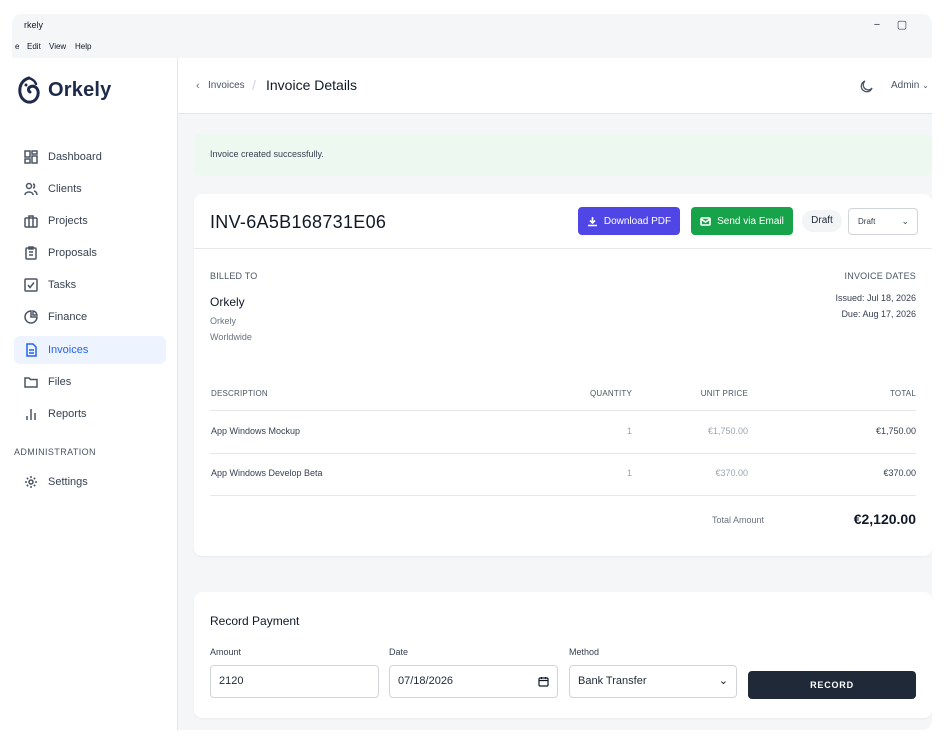 Image resolution: width=945 pixels, height=750 pixels. What do you see at coordinates (31, 382) in the screenshot?
I see `folder-icon` at bounding box center [31, 382].